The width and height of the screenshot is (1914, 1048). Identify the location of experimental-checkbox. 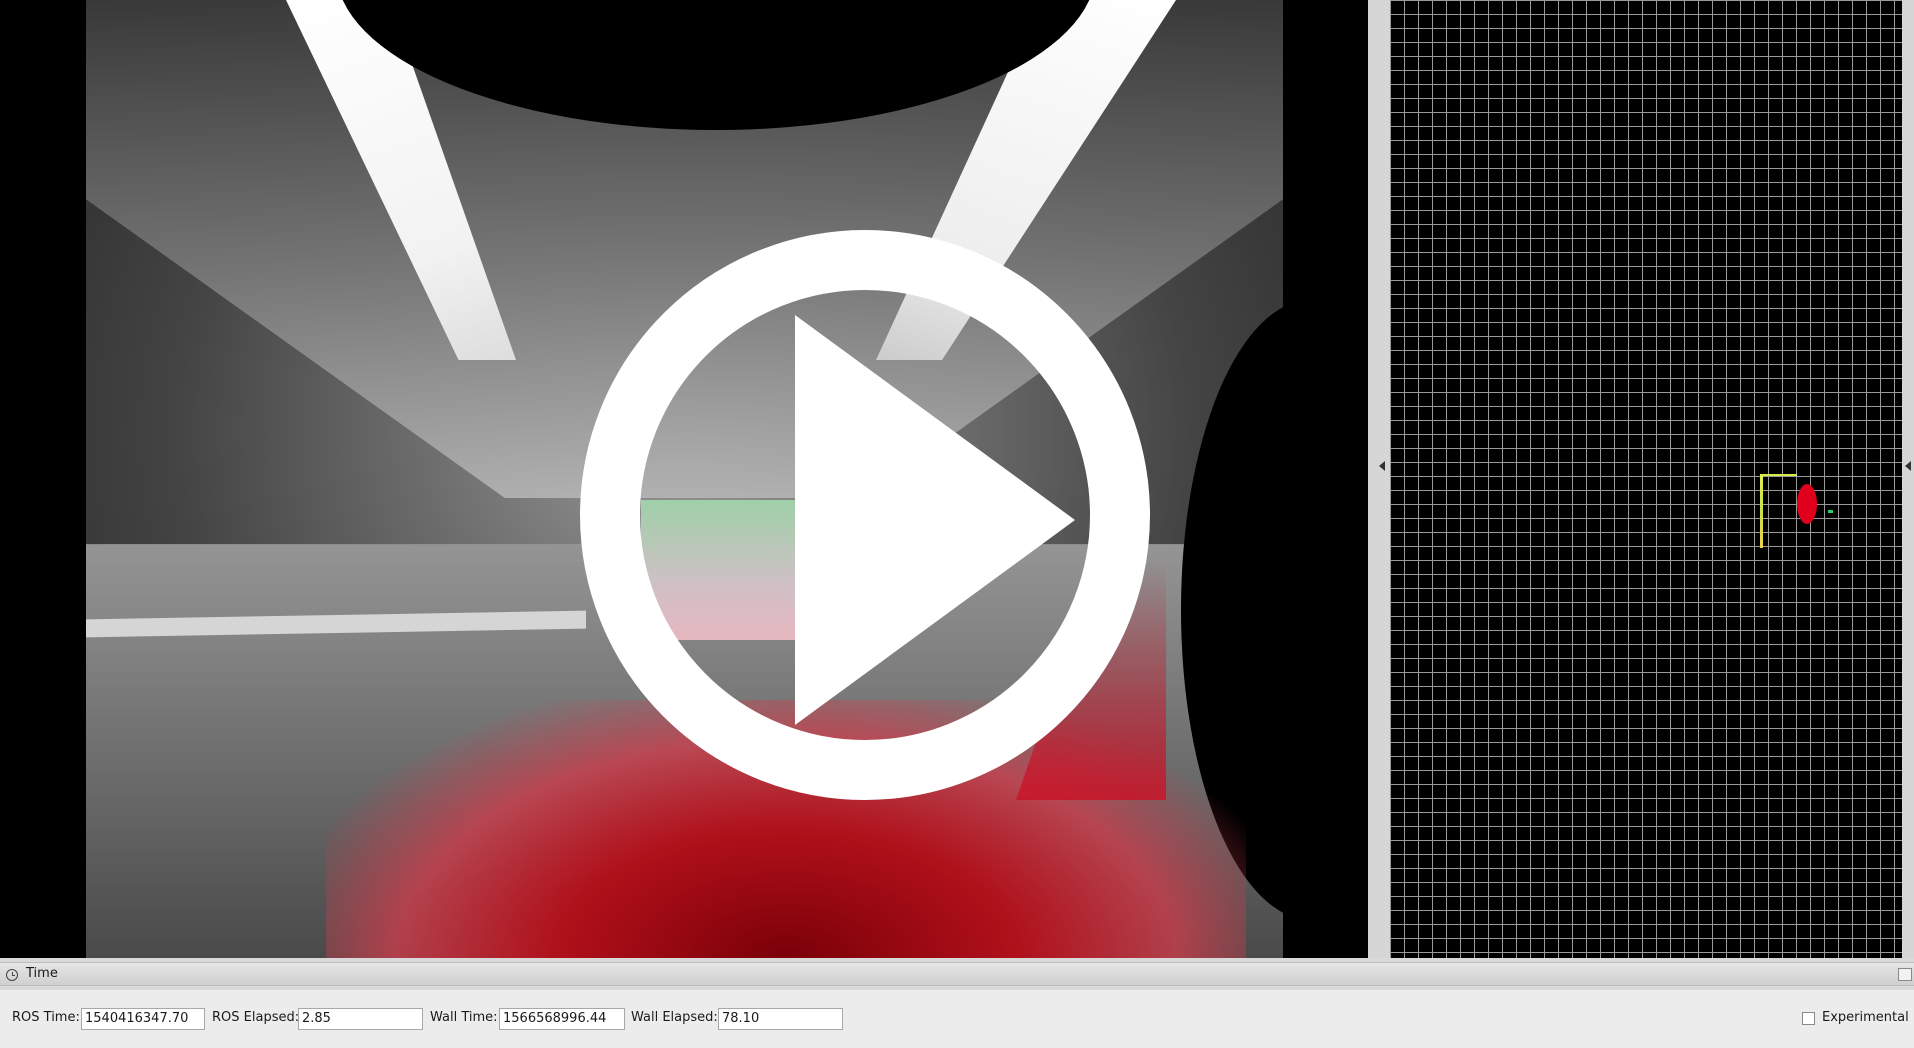
(1808, 1018).